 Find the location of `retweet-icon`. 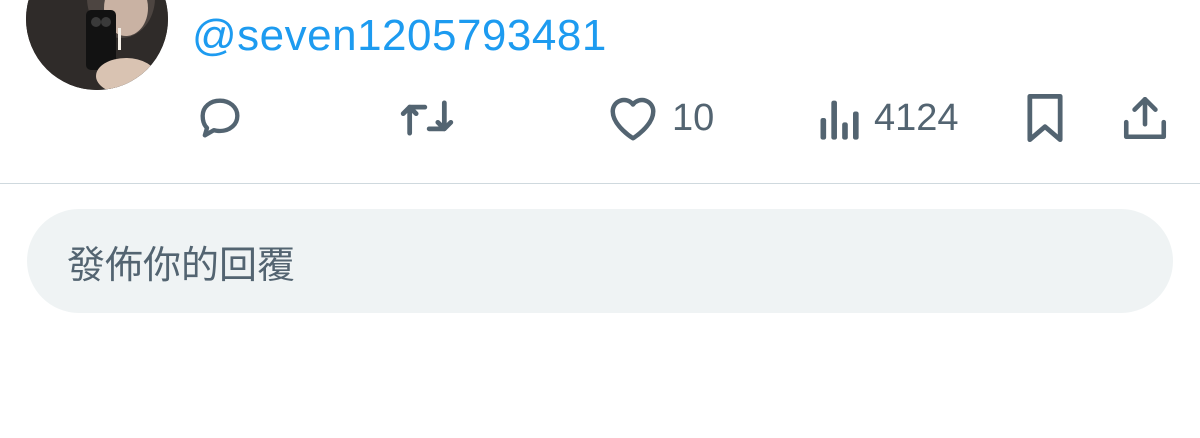

retweet-icon is located at coordinates (427, 118).